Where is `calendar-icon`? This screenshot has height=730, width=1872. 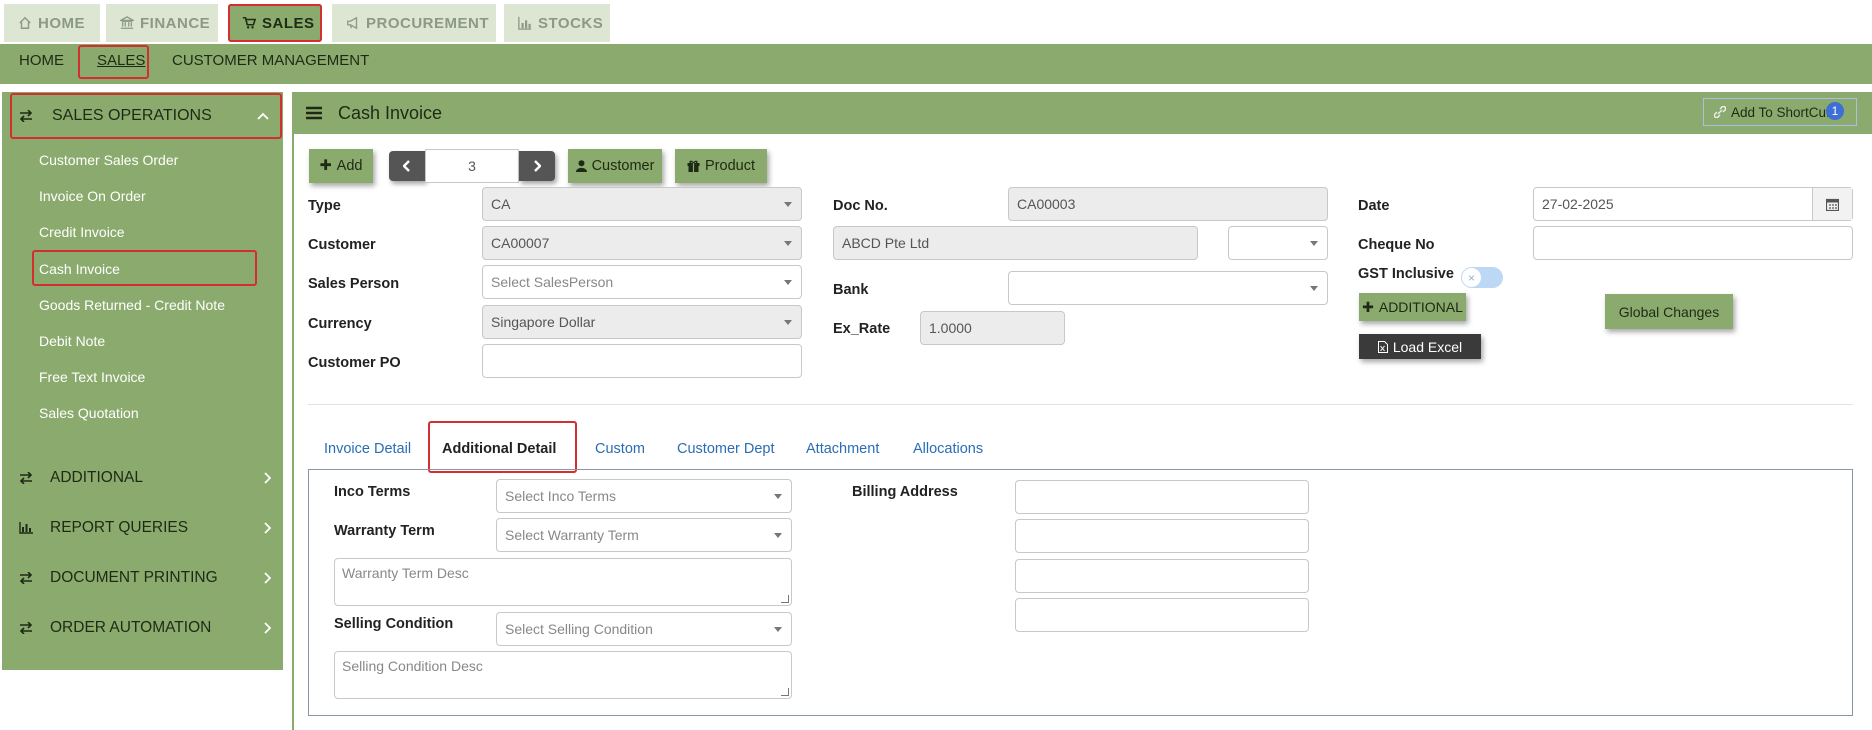
calendar-icon is located at coordinates (1832, 204).